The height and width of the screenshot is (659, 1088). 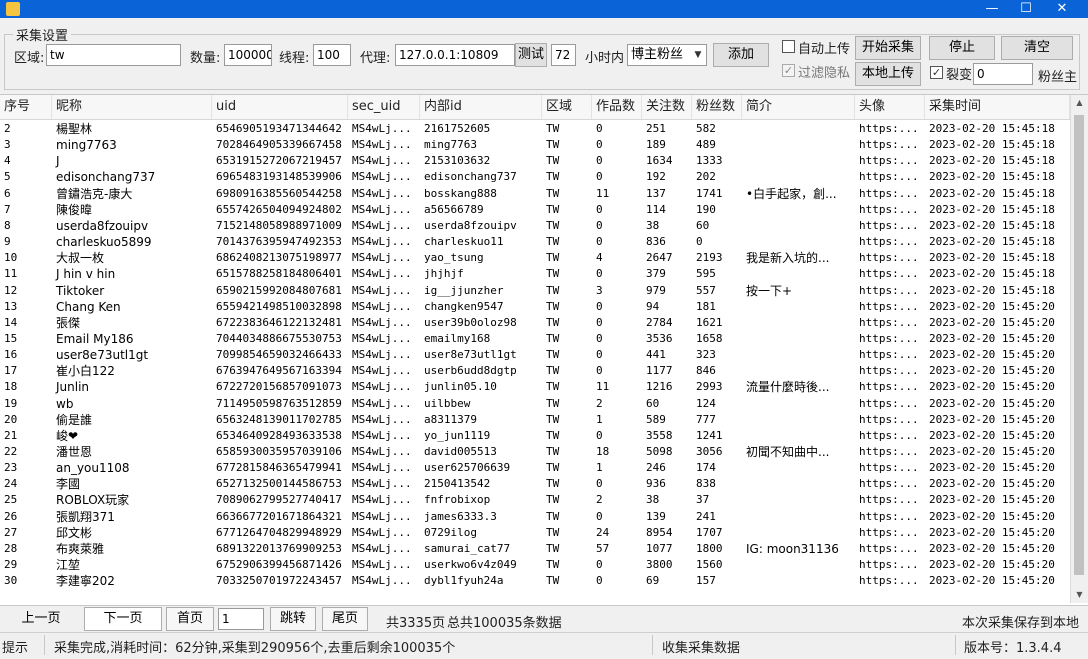 I want to click on table-cell-bio: IG: moon31136, so click(x=792, y=548).